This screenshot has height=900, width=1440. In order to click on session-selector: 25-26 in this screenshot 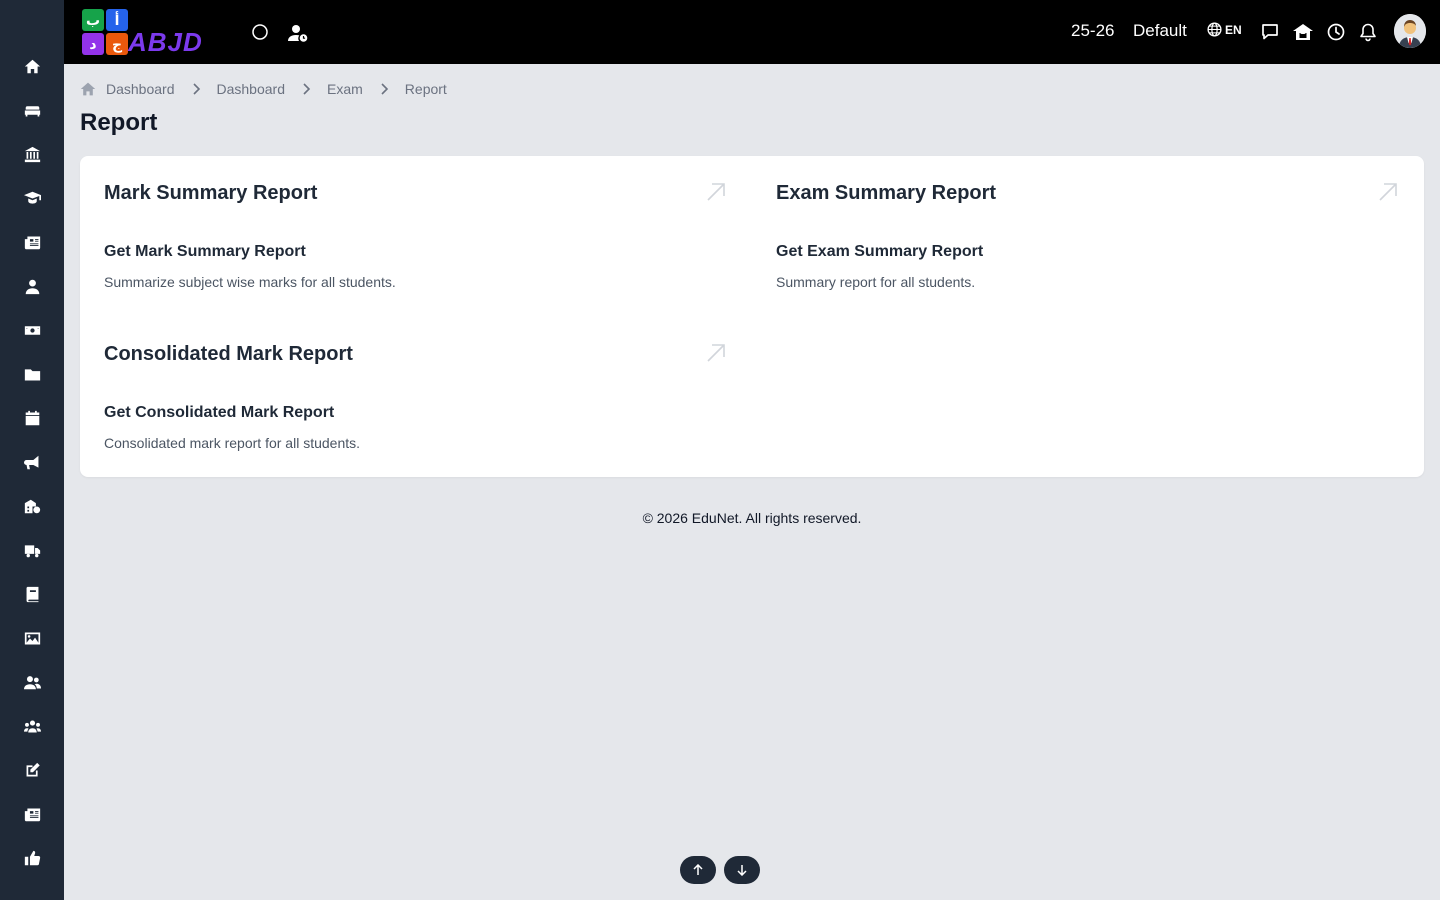, I will do `click(1092, 31)`.